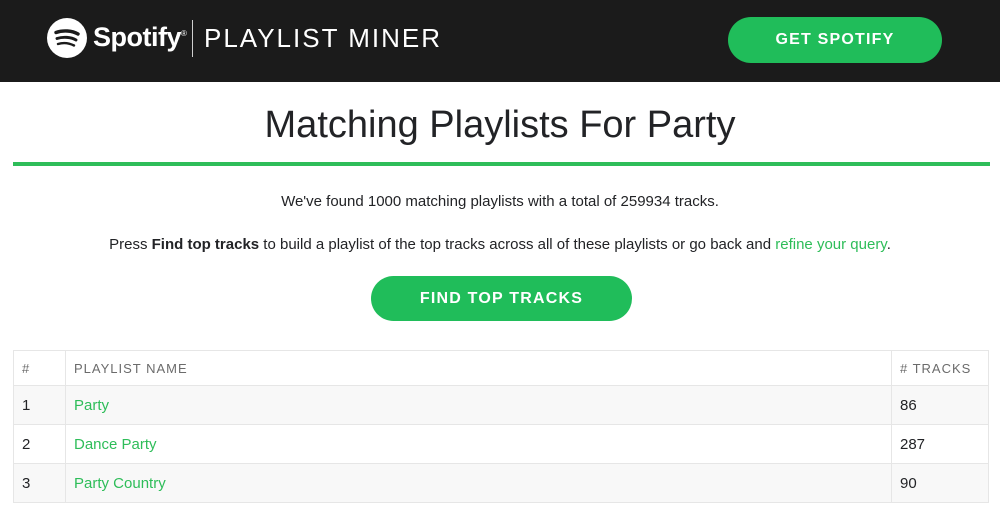  What do you see at coordinates (67, 38) in the screenshot?
I see `spotify-logo-icon` at bounding box center [67, 38].